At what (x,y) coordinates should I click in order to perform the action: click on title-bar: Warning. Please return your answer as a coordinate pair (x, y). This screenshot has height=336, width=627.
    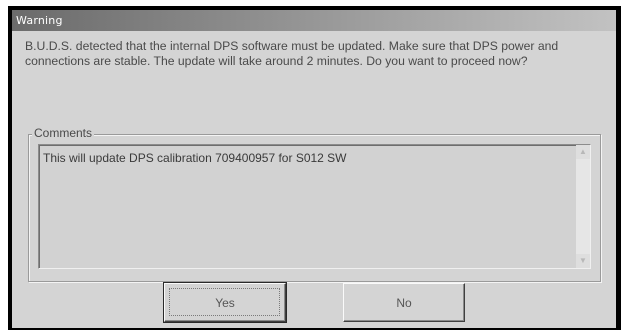
    Looking at the image, I should click on (314, 20).